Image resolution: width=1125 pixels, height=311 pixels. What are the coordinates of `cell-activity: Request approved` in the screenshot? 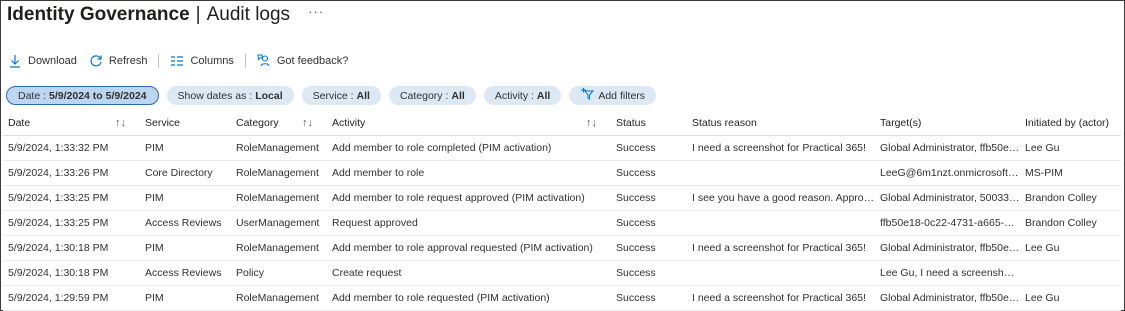 It's located at (469, 223).